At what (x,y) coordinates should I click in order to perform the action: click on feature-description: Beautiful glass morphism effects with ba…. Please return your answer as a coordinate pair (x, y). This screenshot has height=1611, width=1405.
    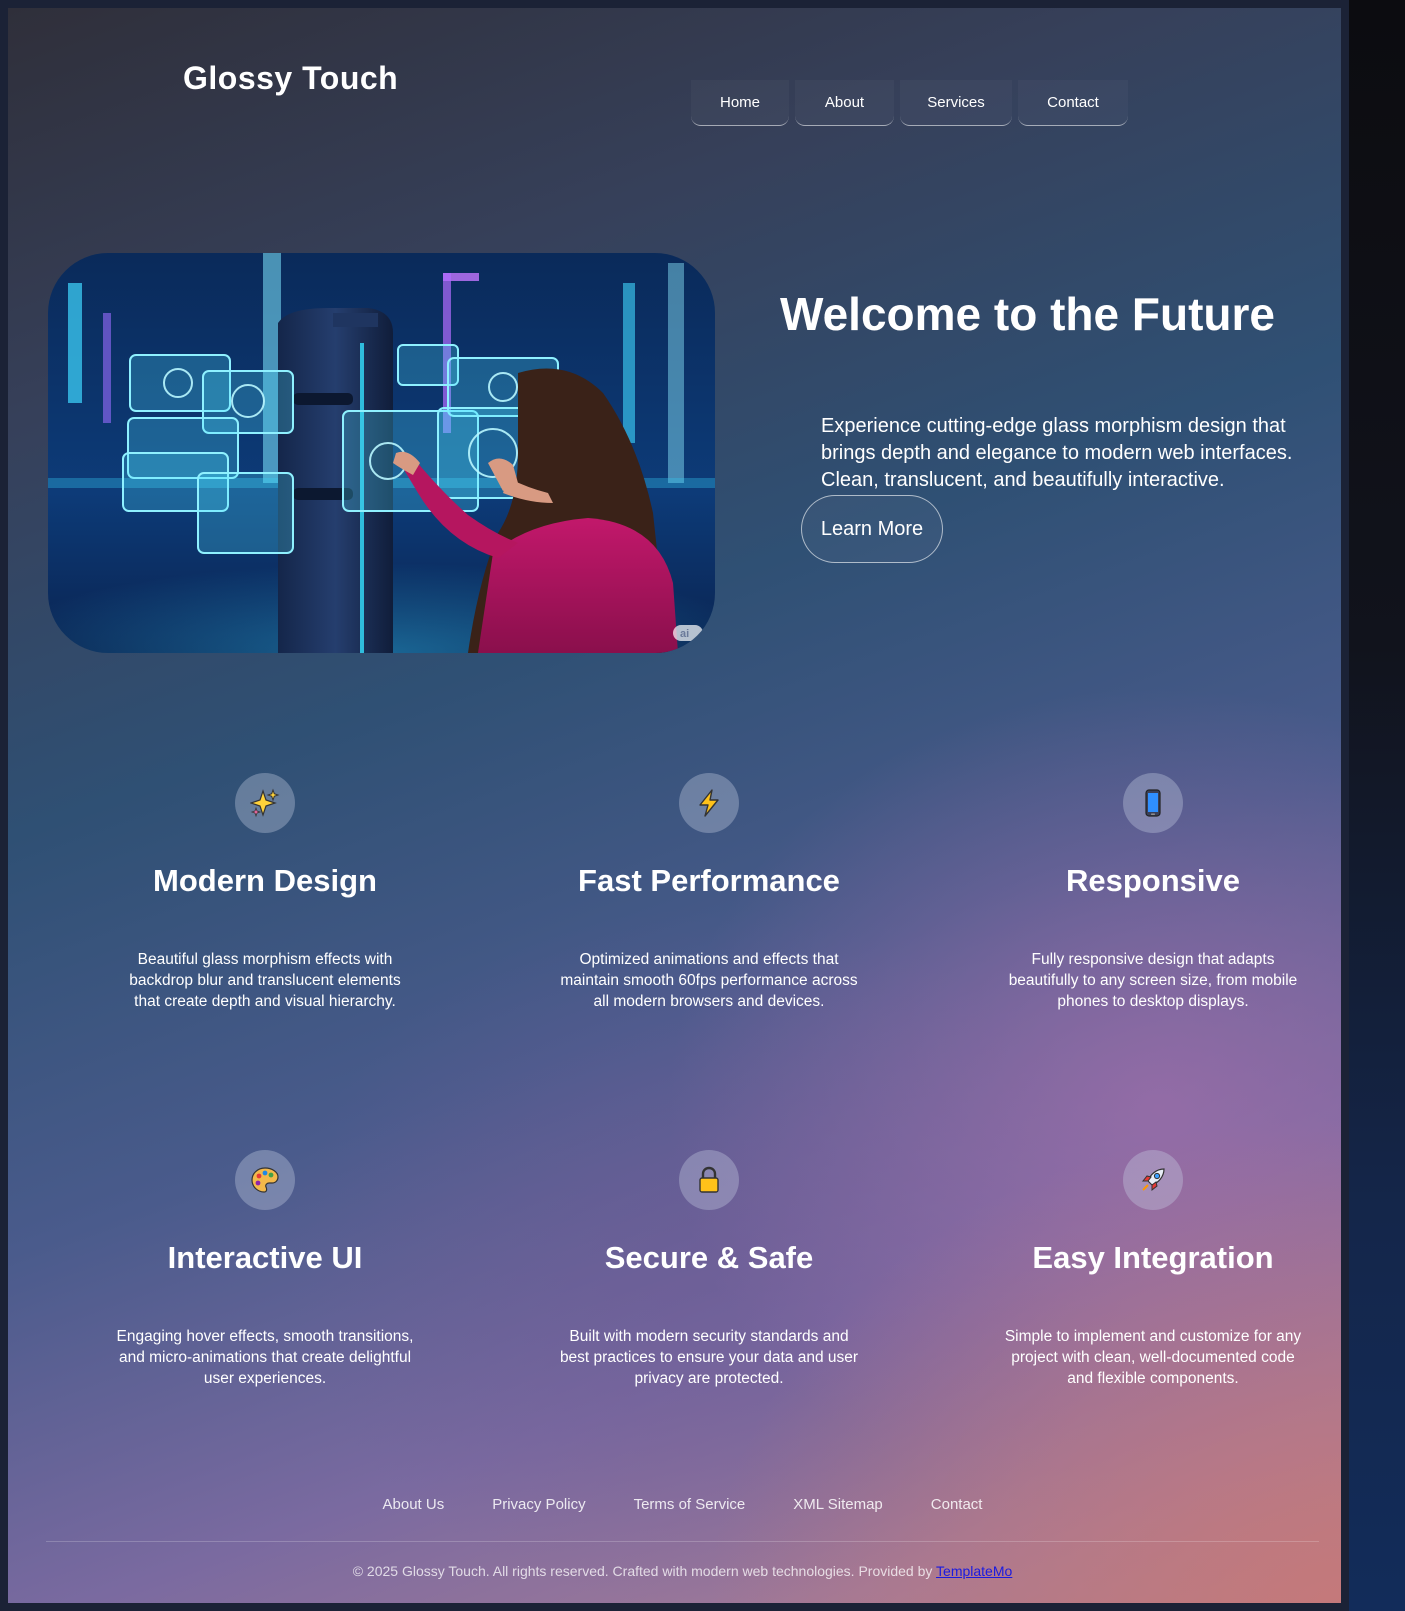
    Looking at the image, I should click on (265, 980).